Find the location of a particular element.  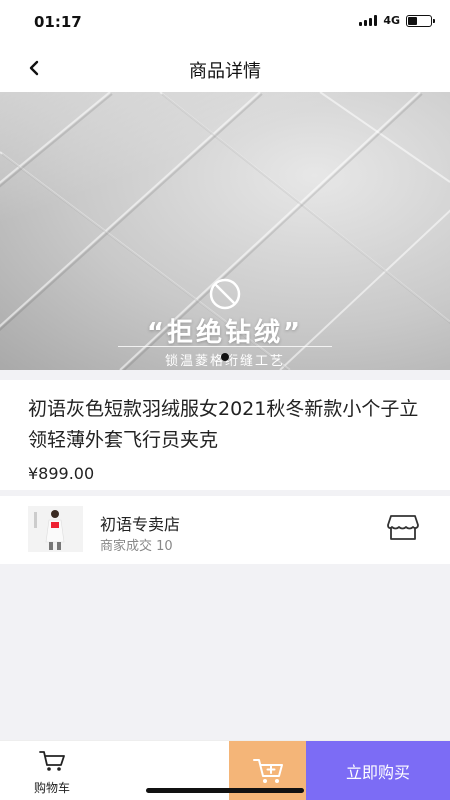

shop-avatar-image is located at coordinates (55, 529).